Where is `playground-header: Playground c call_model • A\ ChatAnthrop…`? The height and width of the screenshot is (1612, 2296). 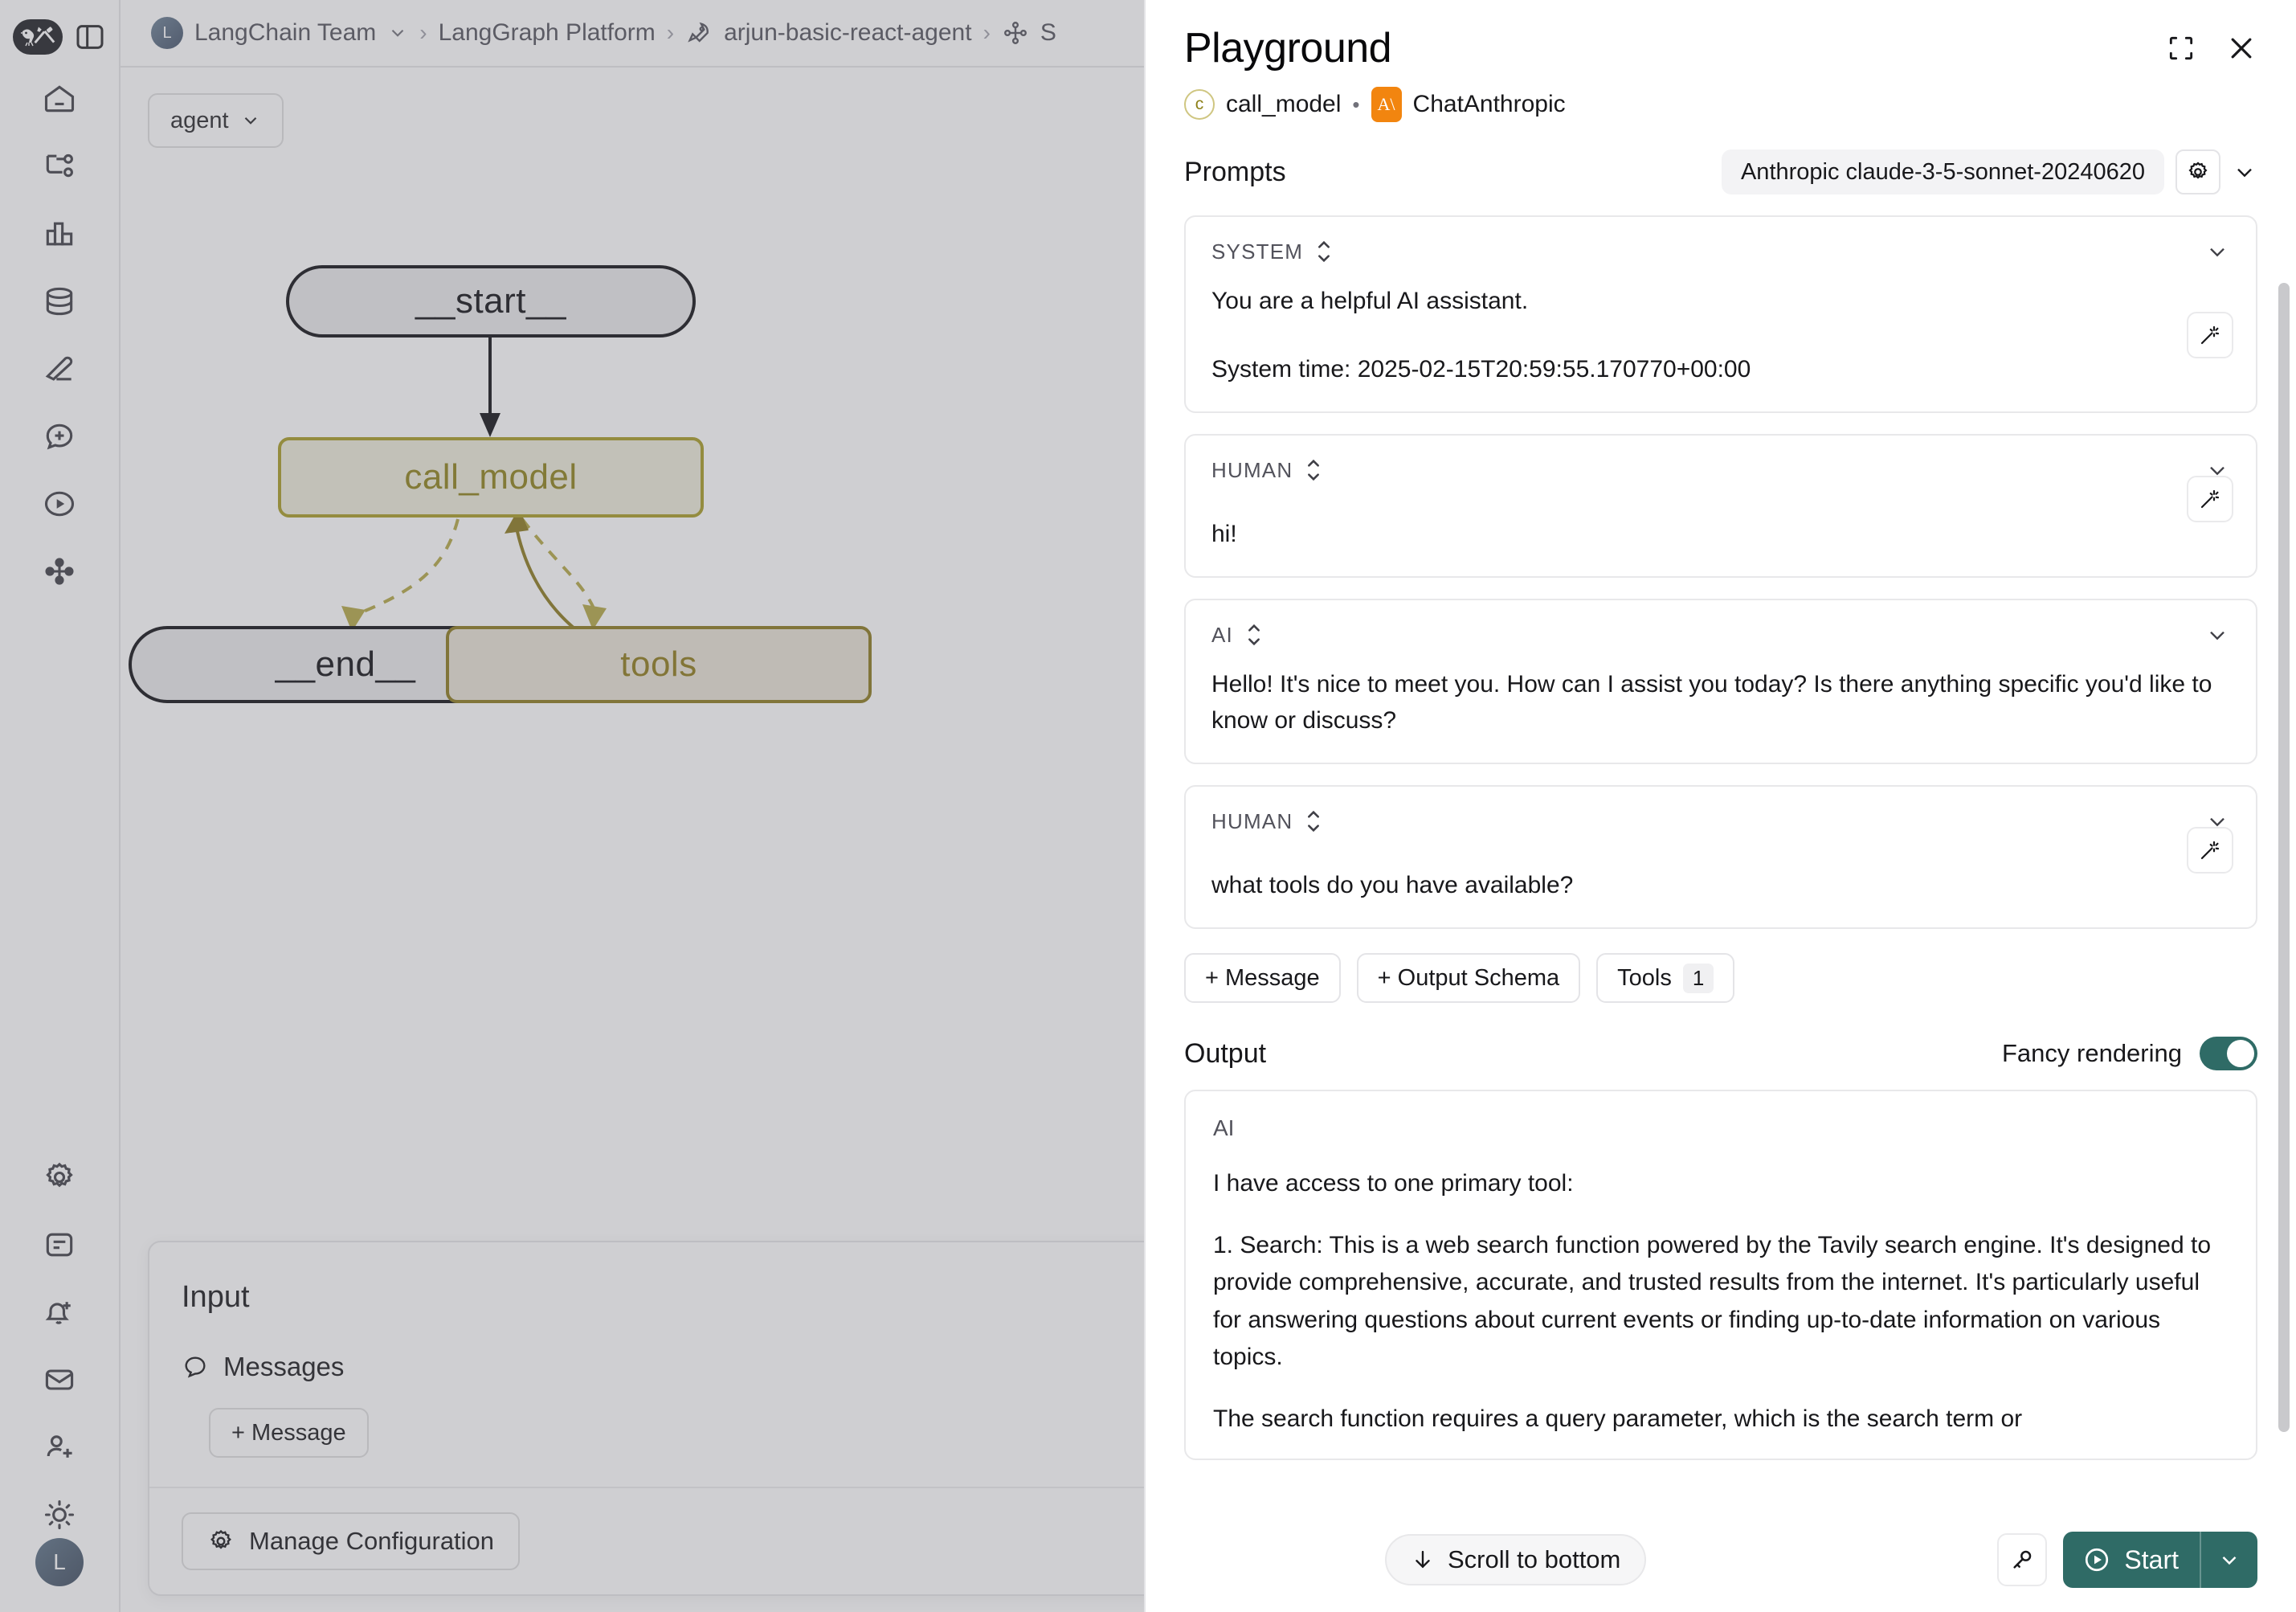
playground-header: Playground c call_model • A\ ChatAnthrop… is located at coordinates (1721, 61).